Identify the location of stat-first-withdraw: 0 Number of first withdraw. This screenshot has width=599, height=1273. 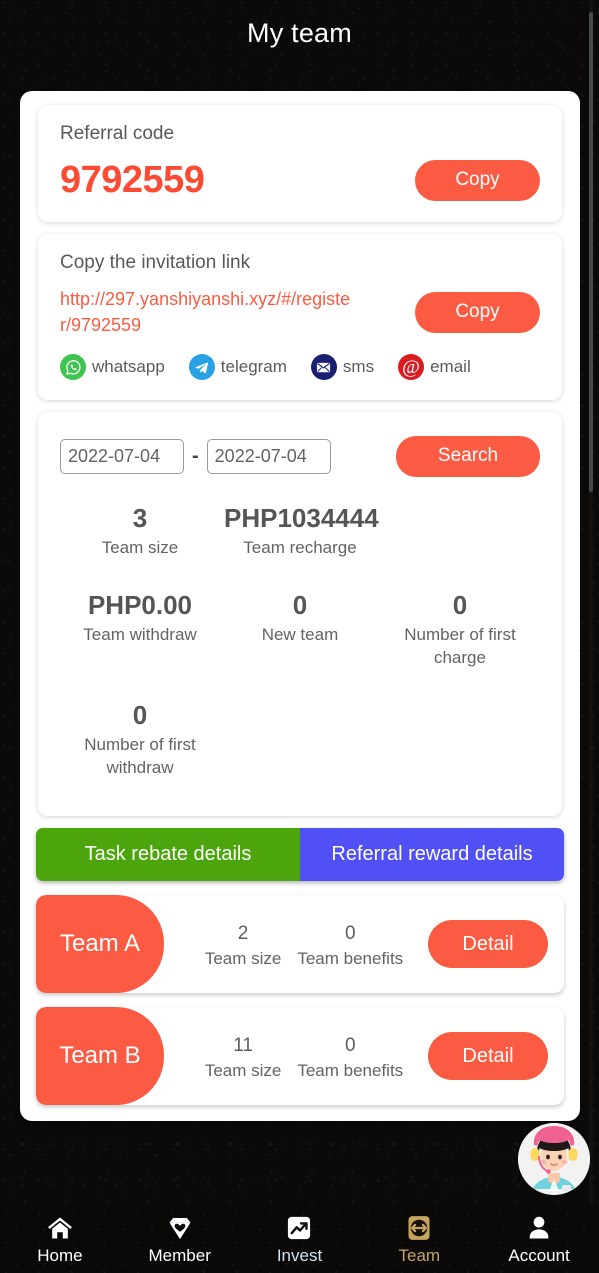
(140, 740).